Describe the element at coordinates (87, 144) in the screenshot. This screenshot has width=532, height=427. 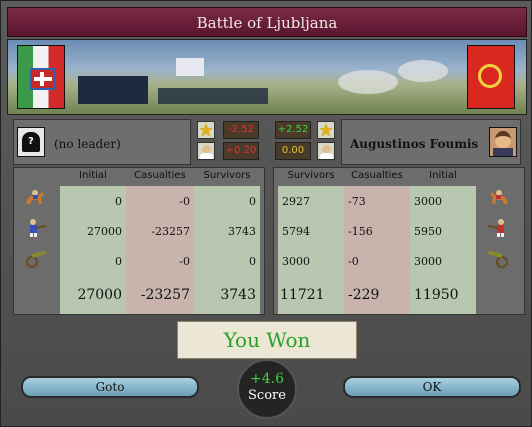
I see `left-leader-name: (no leader)` at that location.